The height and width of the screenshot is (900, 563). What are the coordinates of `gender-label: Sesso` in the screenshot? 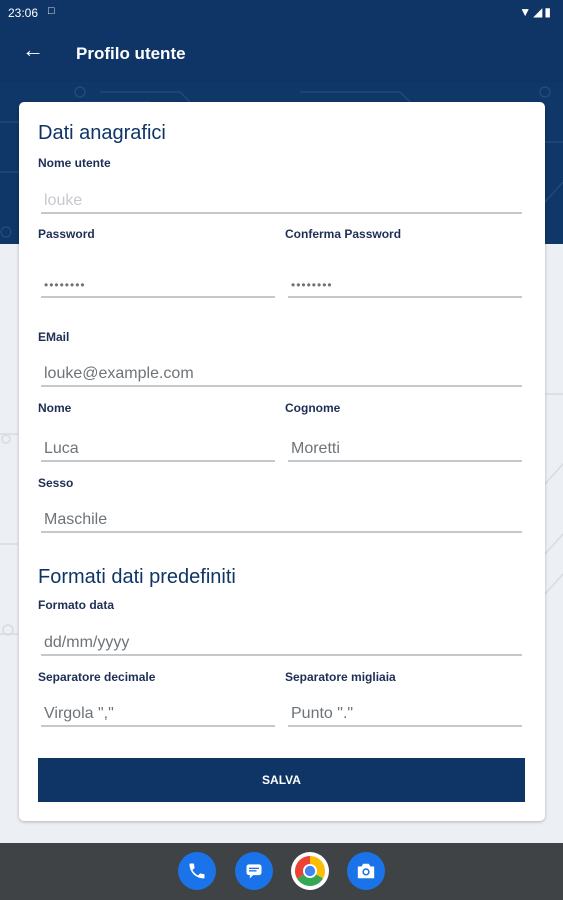 It's located at (56, 483).